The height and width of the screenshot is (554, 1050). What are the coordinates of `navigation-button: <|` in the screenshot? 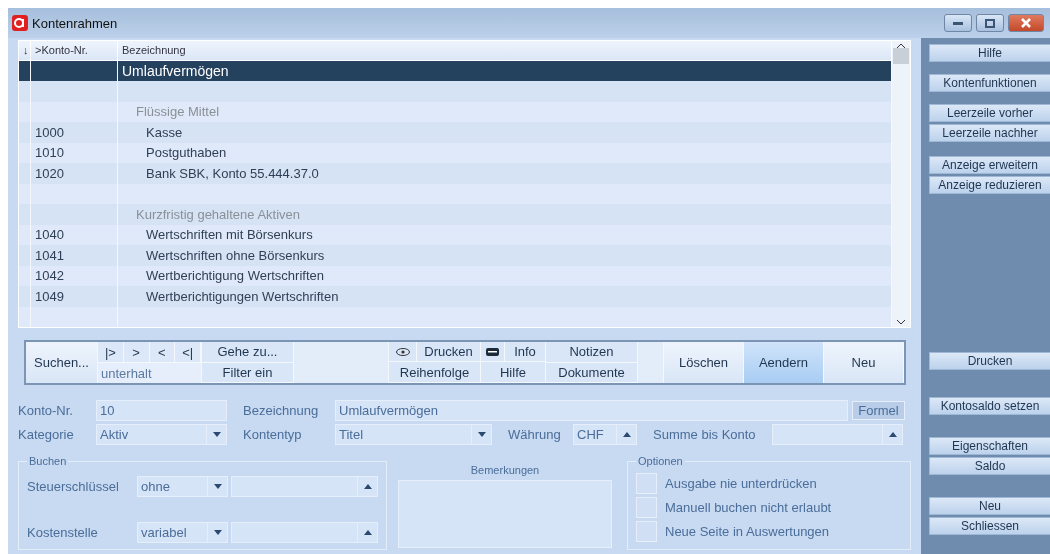 It's located at (188, 352).